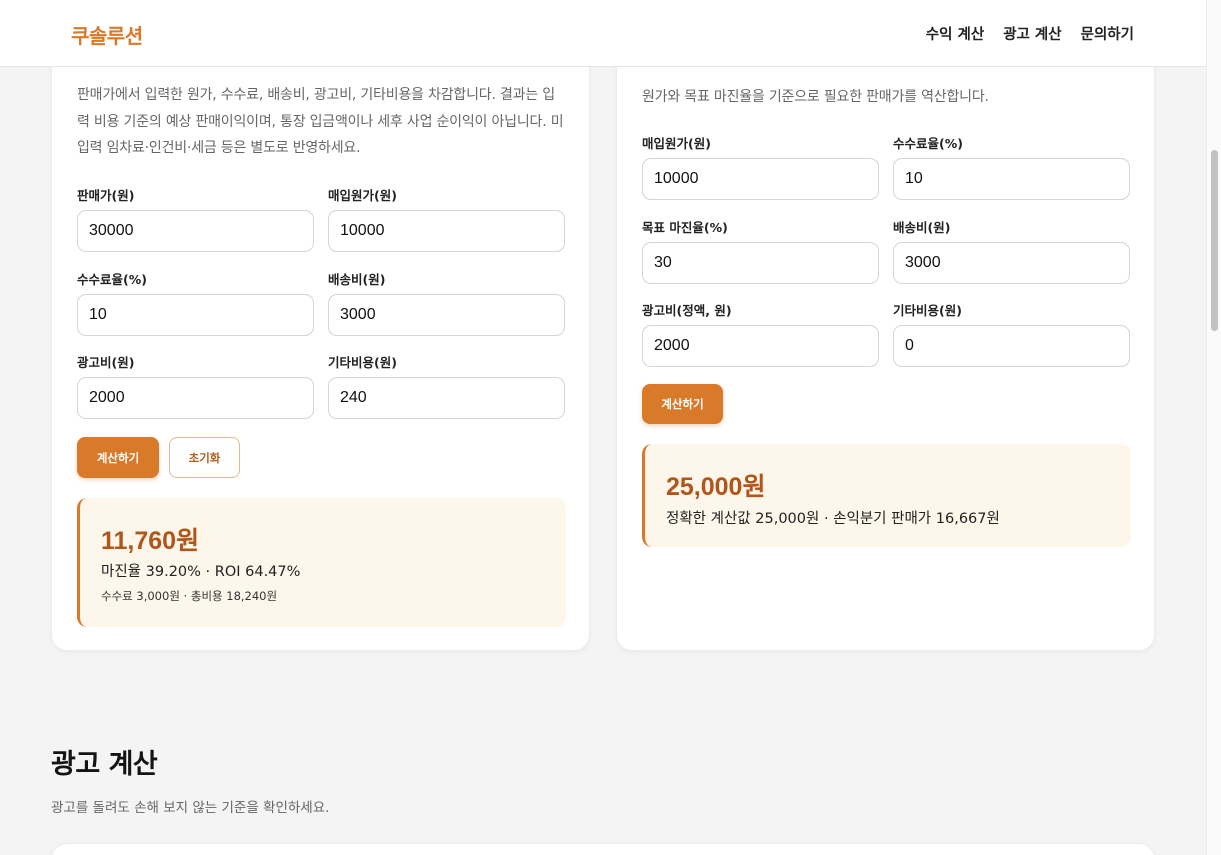 Image resolution: width=1221 pixels, height=855 pixels. Describe the element at coordinates (1214, 240) in the screenshot. I see `scrollbar-thumb` at that location.